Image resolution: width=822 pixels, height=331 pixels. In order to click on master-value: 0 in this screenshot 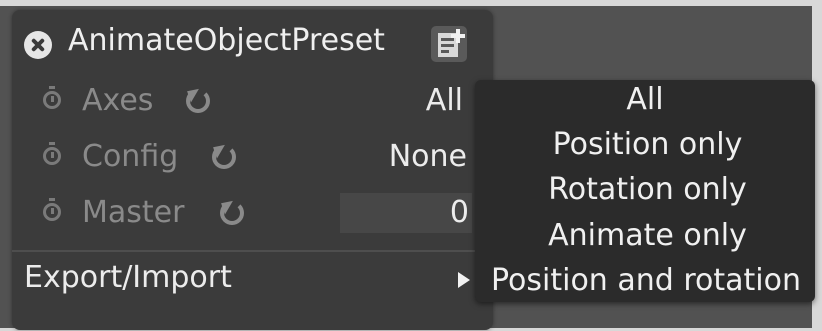, I will do `click(459, 212)`.